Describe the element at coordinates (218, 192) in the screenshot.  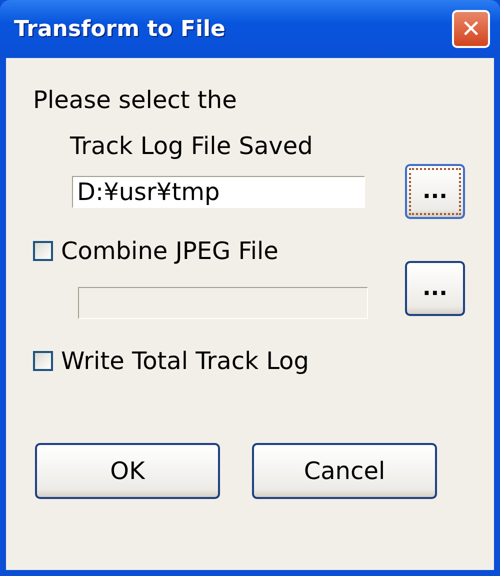
I see `directory-field: D:¥usr¥tmp` at that location.